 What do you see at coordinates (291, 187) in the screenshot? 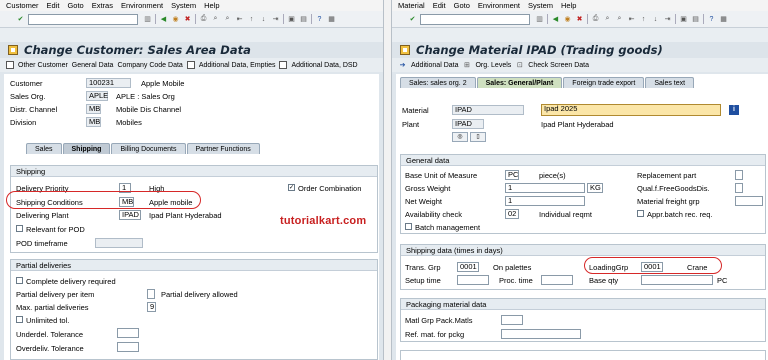
I see `order-combination-checkbox: ✓` at bounding box center [291, 187].